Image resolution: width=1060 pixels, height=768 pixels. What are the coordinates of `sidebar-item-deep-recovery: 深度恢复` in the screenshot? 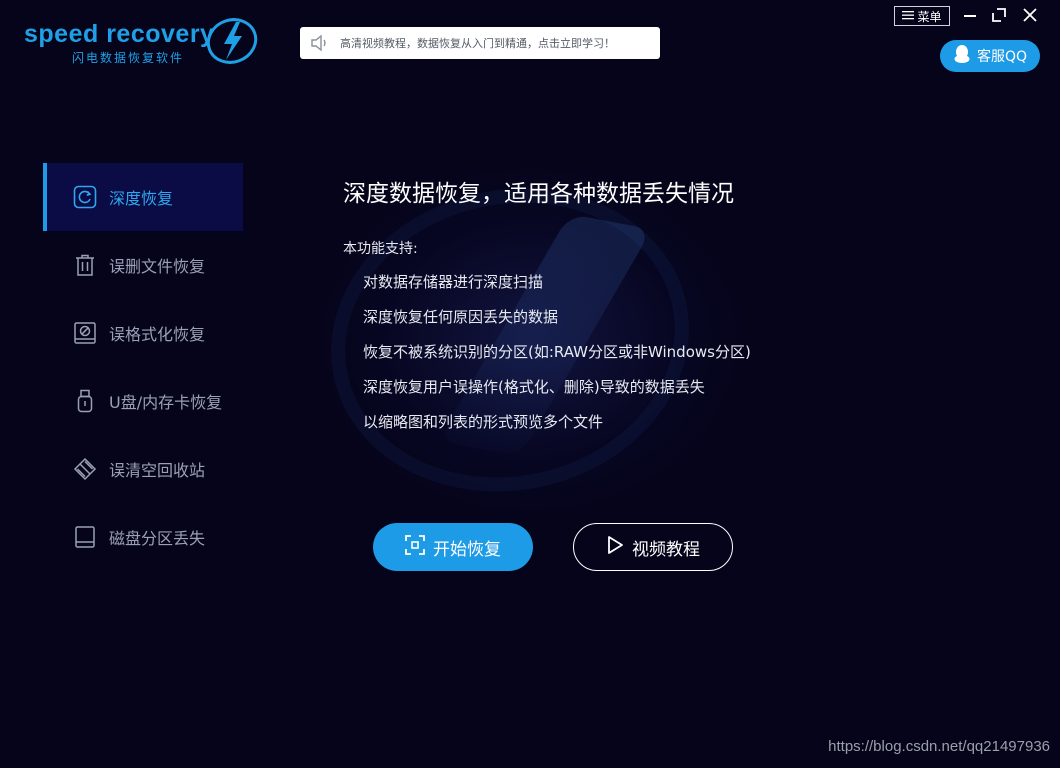 It's located at (143, 197).